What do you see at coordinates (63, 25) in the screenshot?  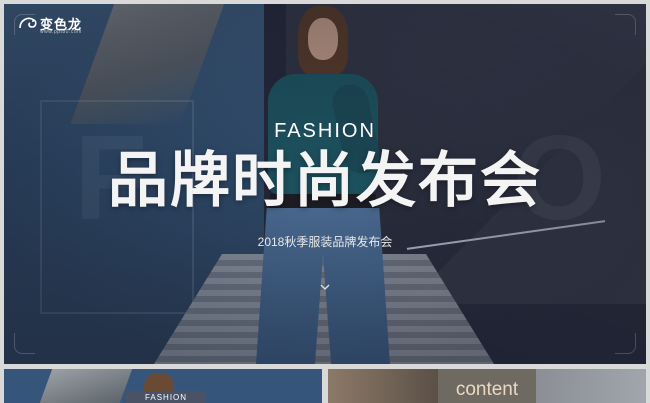 I see `brand-logo: 变色龙 www.ppt80.com` at bounding box center [63, 25].